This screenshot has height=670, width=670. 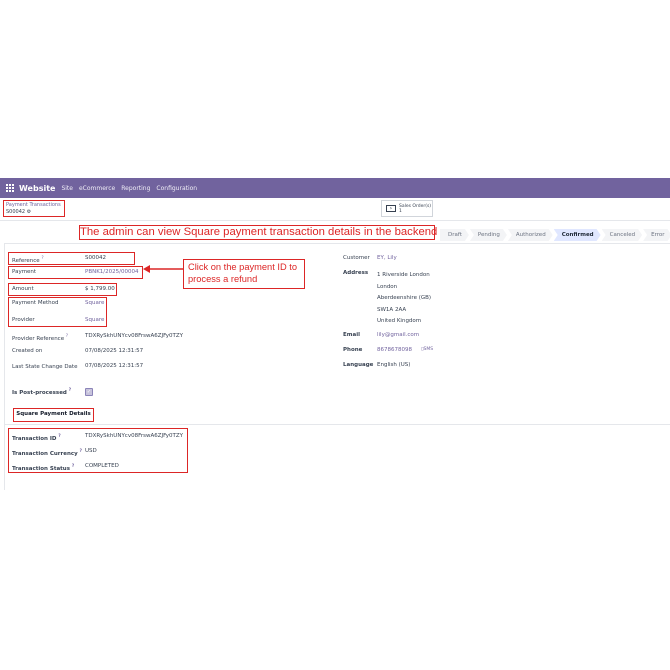 I want to click on language-label: Language, so click(x=358, y=365).